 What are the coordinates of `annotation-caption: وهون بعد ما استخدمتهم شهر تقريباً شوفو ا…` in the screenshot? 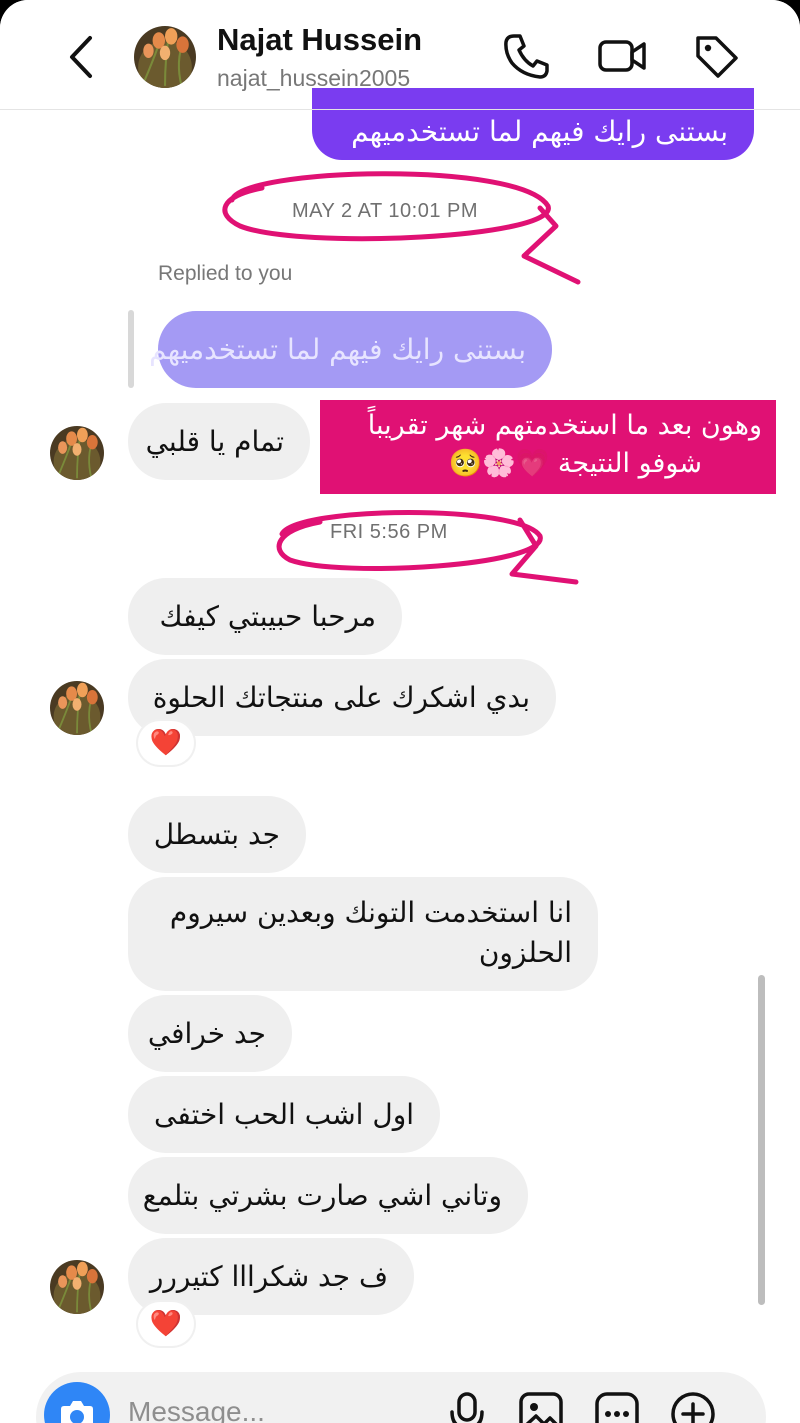 It's located at (548, 447).